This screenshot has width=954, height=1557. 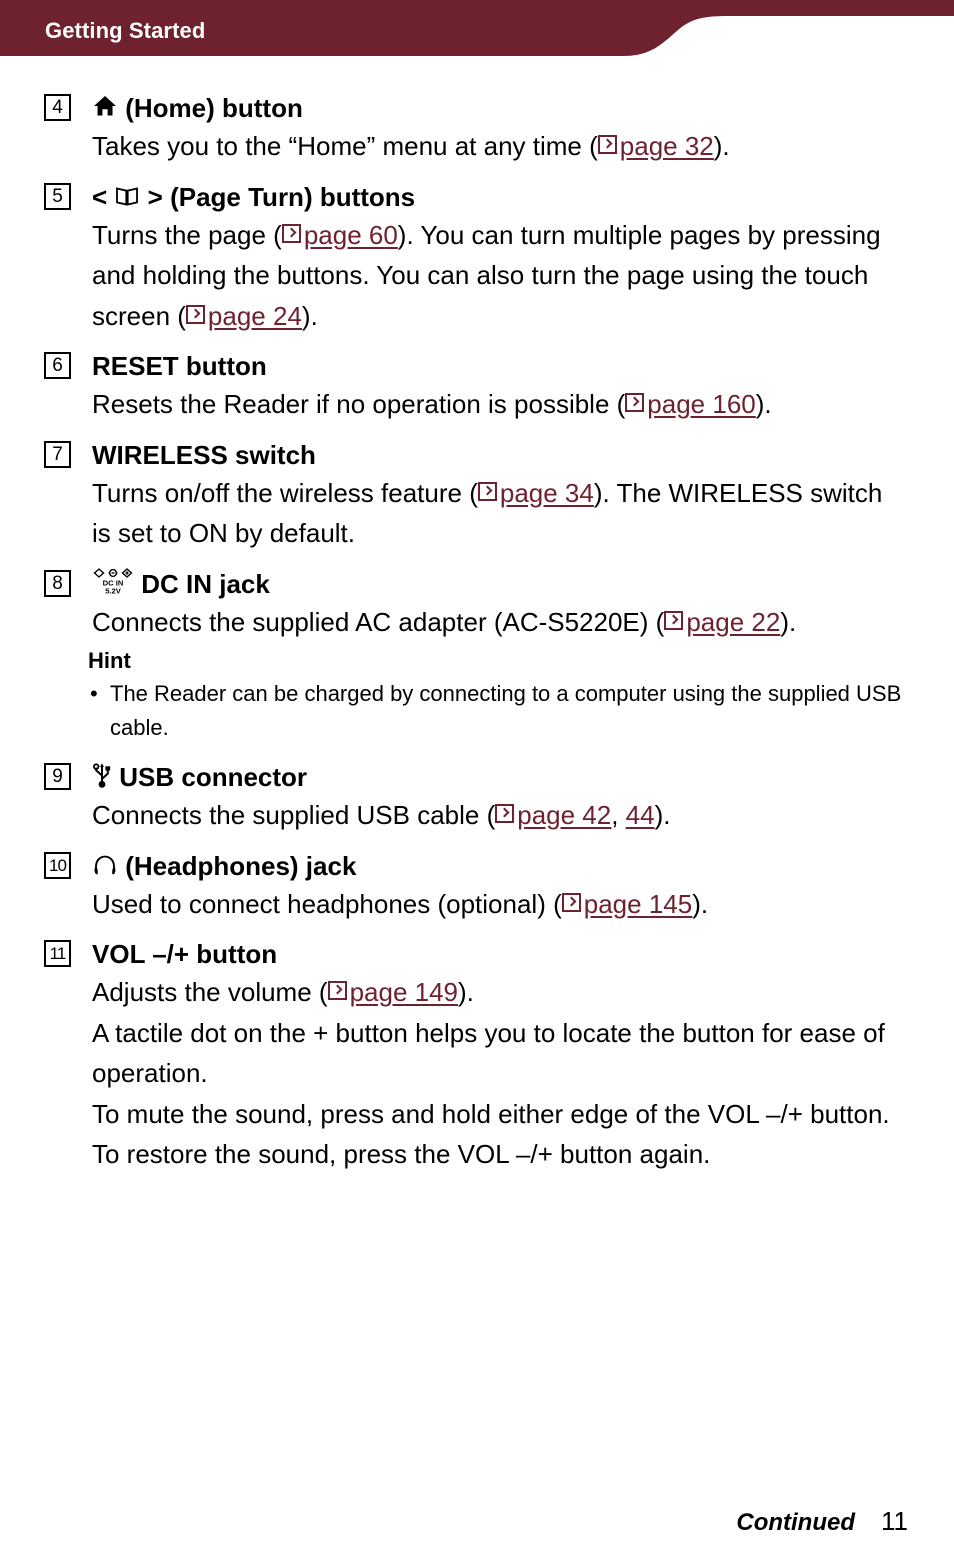 I want to click on entry-title-text: RESET button, so click(x=179, y=366).